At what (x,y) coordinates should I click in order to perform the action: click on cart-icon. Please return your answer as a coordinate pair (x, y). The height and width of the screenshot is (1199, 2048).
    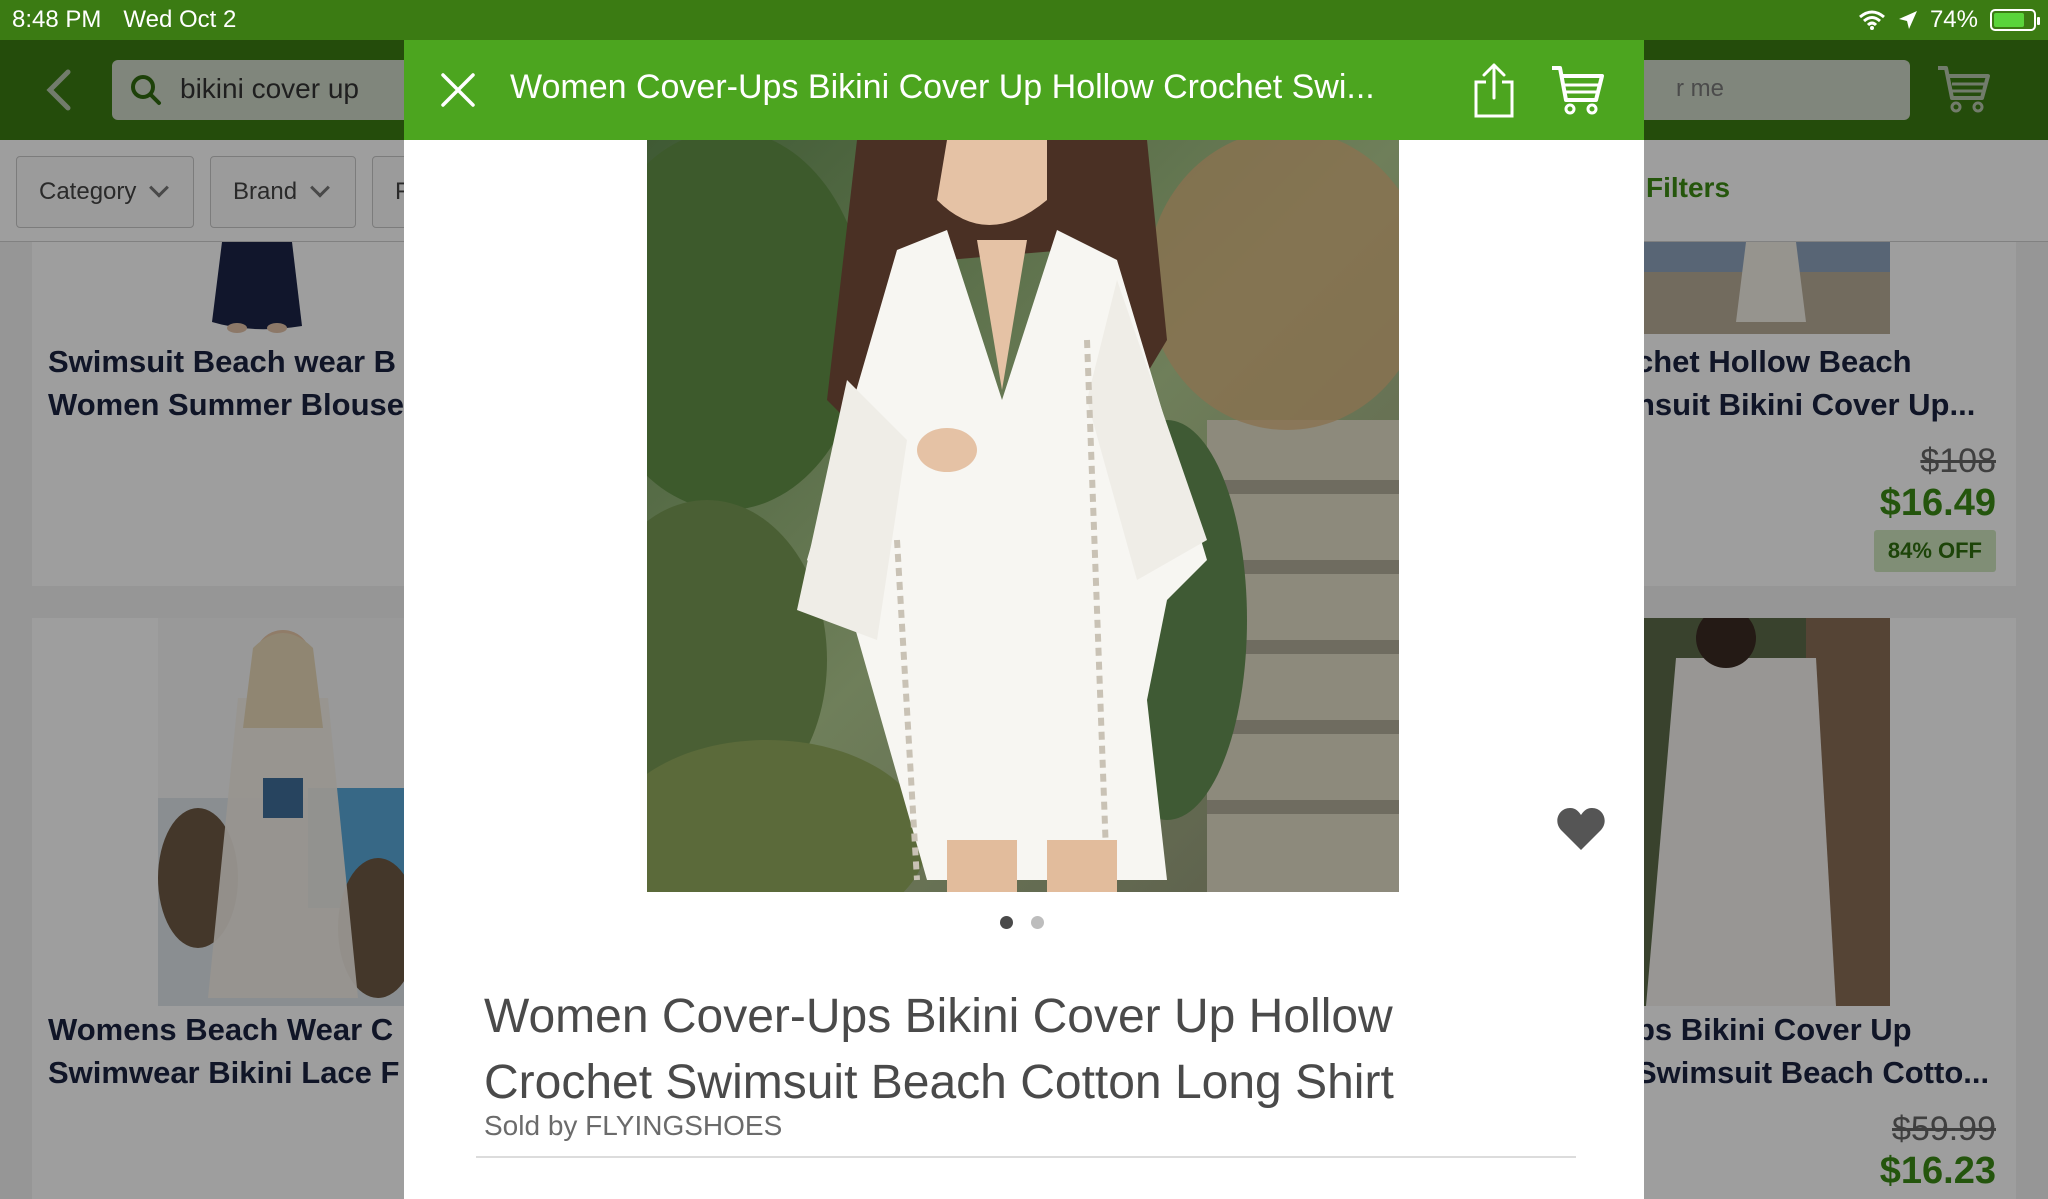
    Looking at the image, I should click on (1578, 90).